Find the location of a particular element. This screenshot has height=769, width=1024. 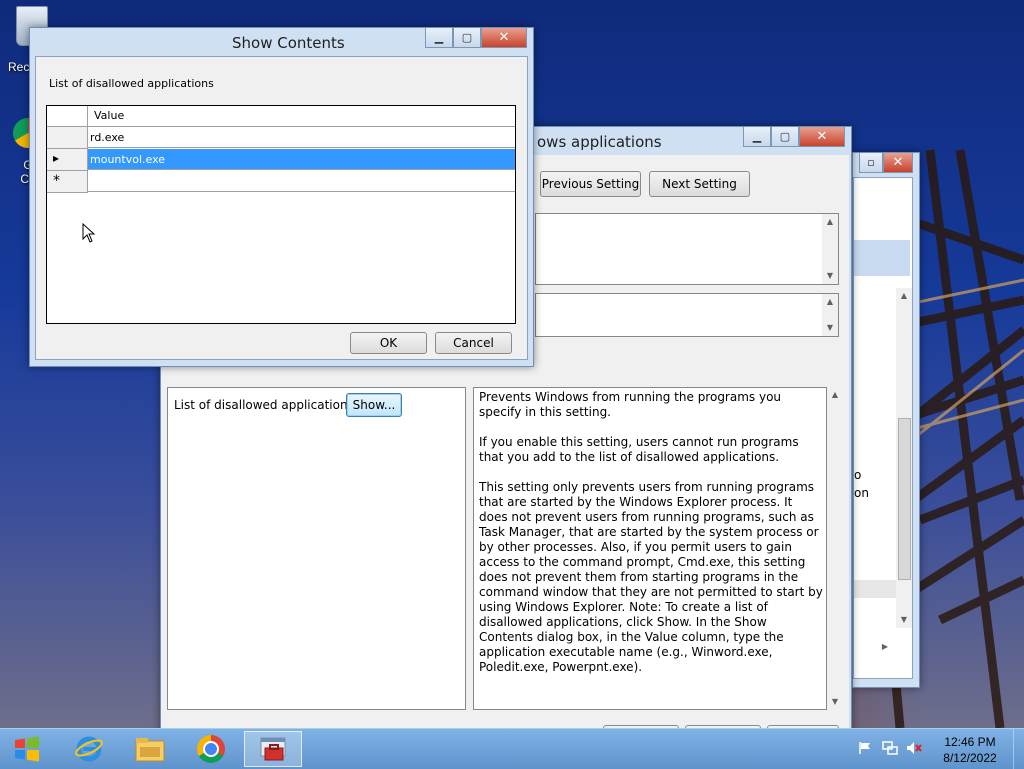

group-policy-editor-icon is located at coordinates (273, 749).